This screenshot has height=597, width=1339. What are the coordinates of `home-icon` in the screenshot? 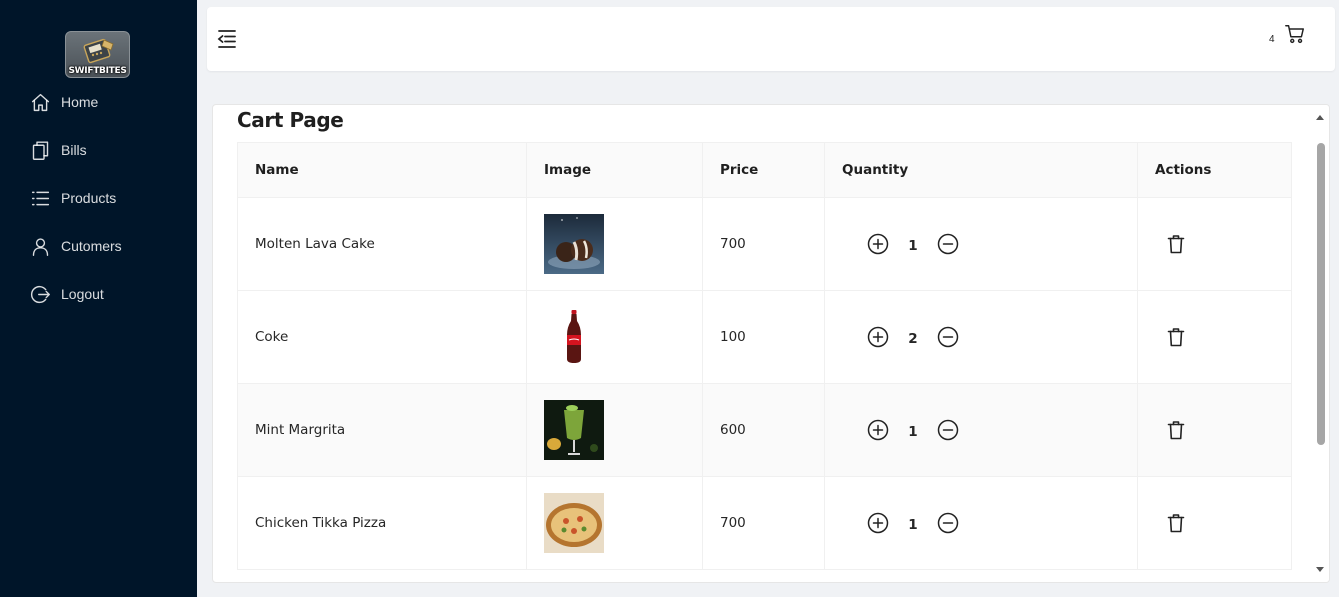 It's located at (40, 102).